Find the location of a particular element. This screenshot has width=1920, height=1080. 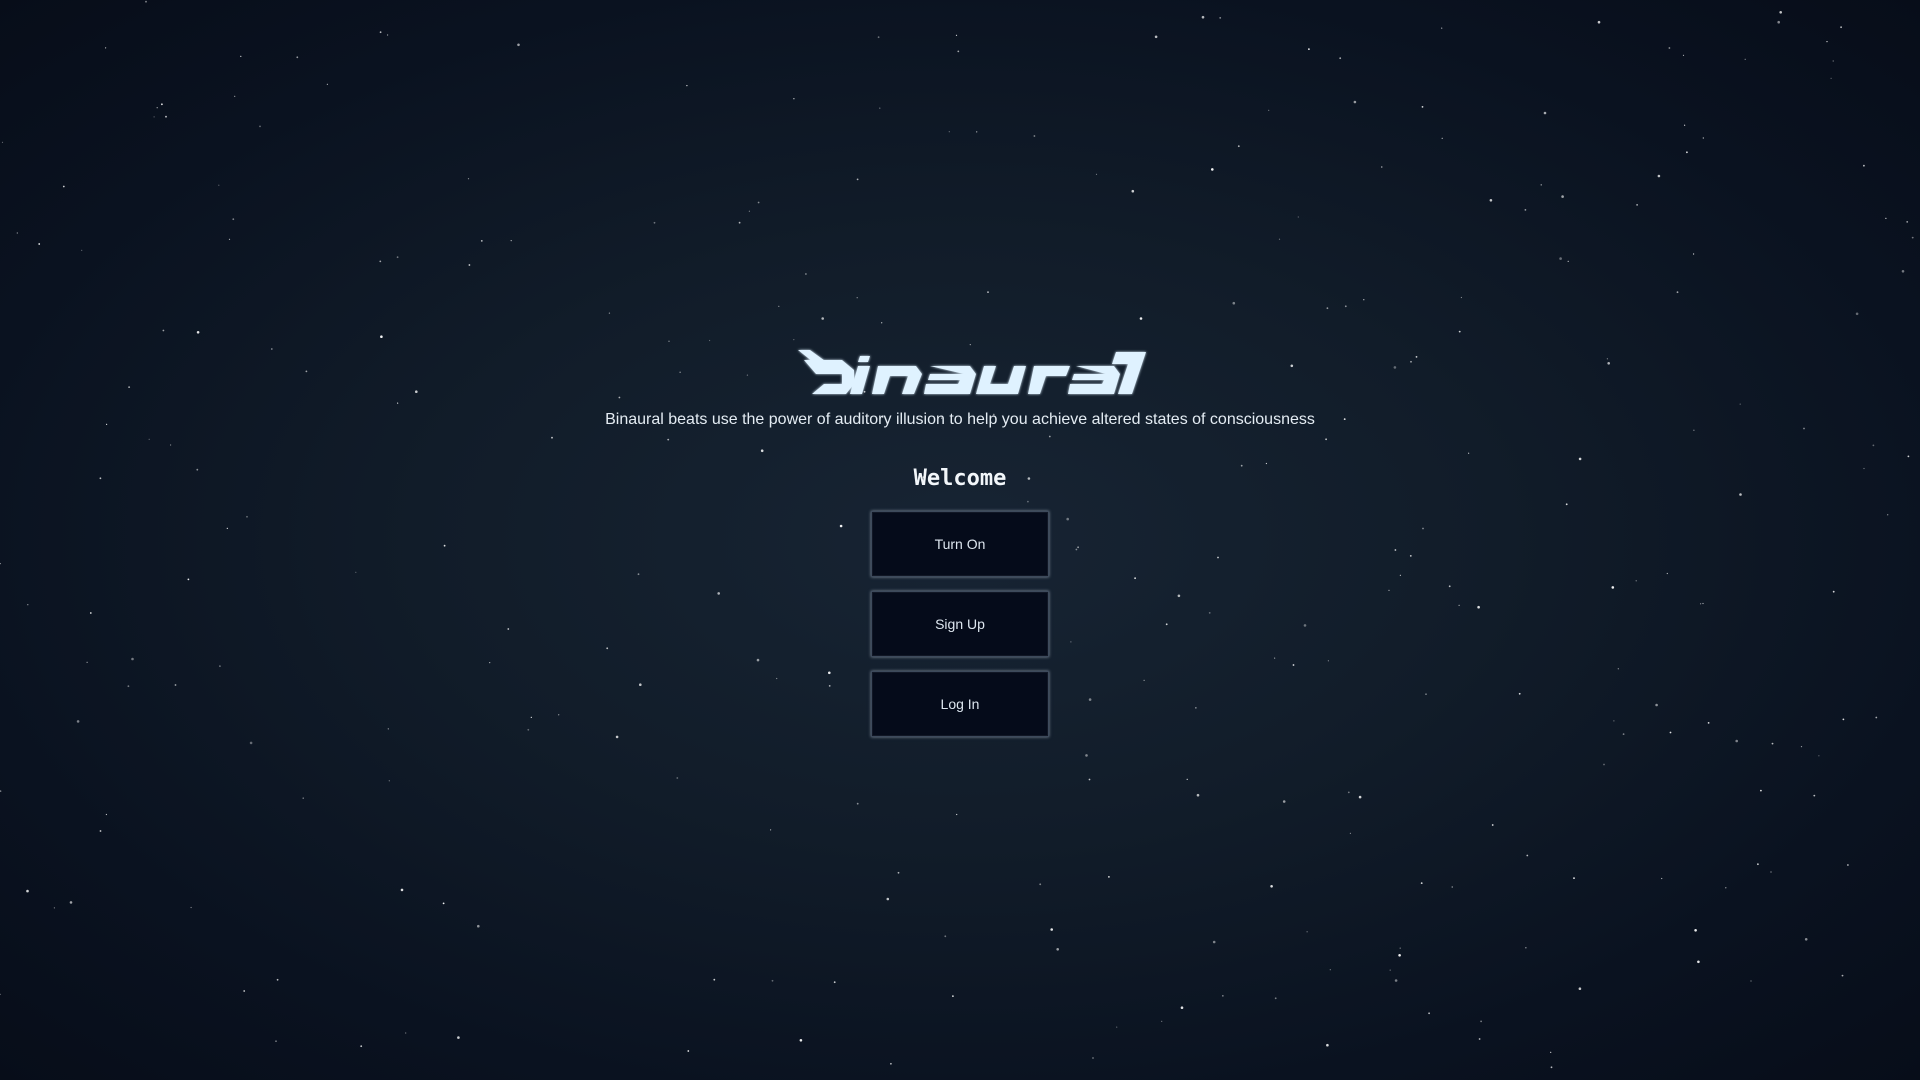

welcome-heading: Welcome is located at coordinates (960, 478).